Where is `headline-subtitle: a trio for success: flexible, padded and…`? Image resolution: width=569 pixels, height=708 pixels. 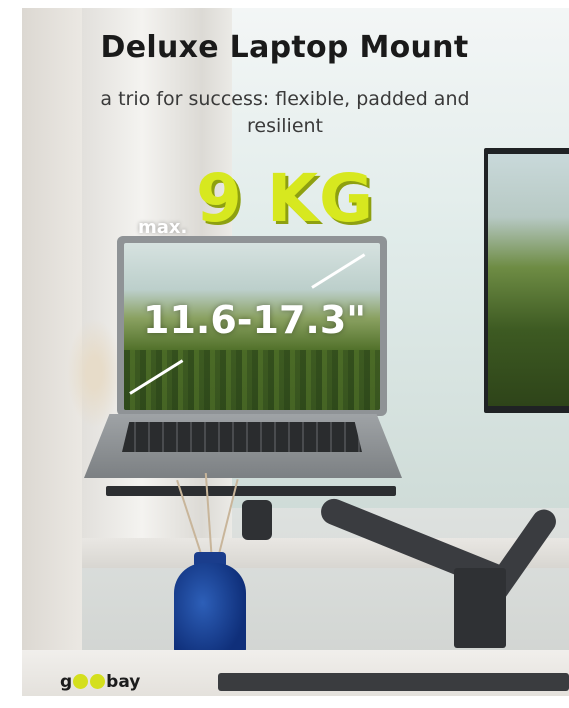 headline-subtitle: a trio for success: flexible, padded and… is located at coordinates (285, 112).